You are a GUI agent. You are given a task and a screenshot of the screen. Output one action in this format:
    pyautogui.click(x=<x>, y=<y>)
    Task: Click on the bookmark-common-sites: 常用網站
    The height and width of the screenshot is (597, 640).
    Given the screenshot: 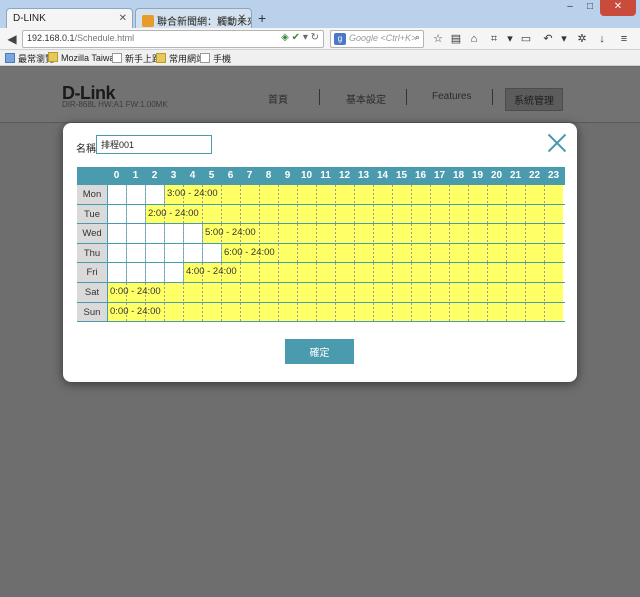 What is the action you would take?
    pyautogui.click(x=180, y=58)
    